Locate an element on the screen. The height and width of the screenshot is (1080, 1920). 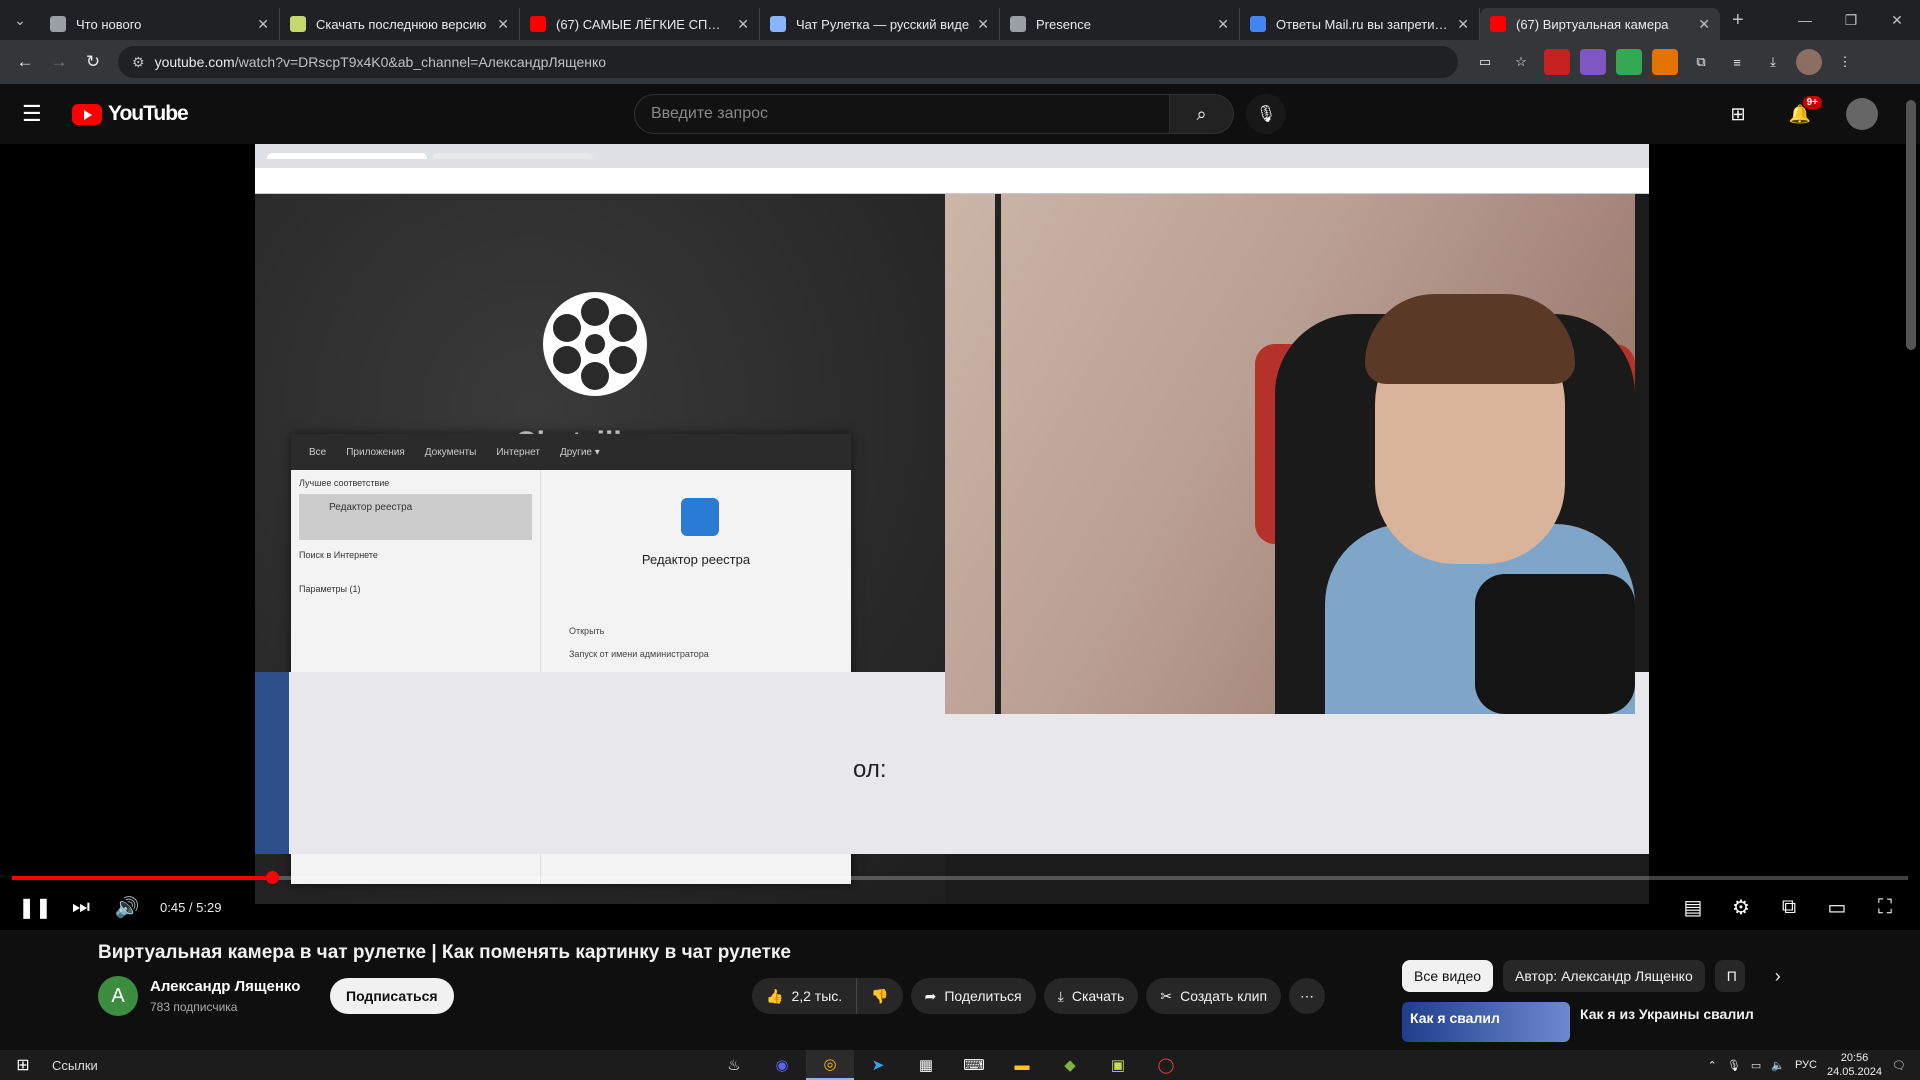
create-video-icon: ⊞ is located at coordinates (1738, 114).